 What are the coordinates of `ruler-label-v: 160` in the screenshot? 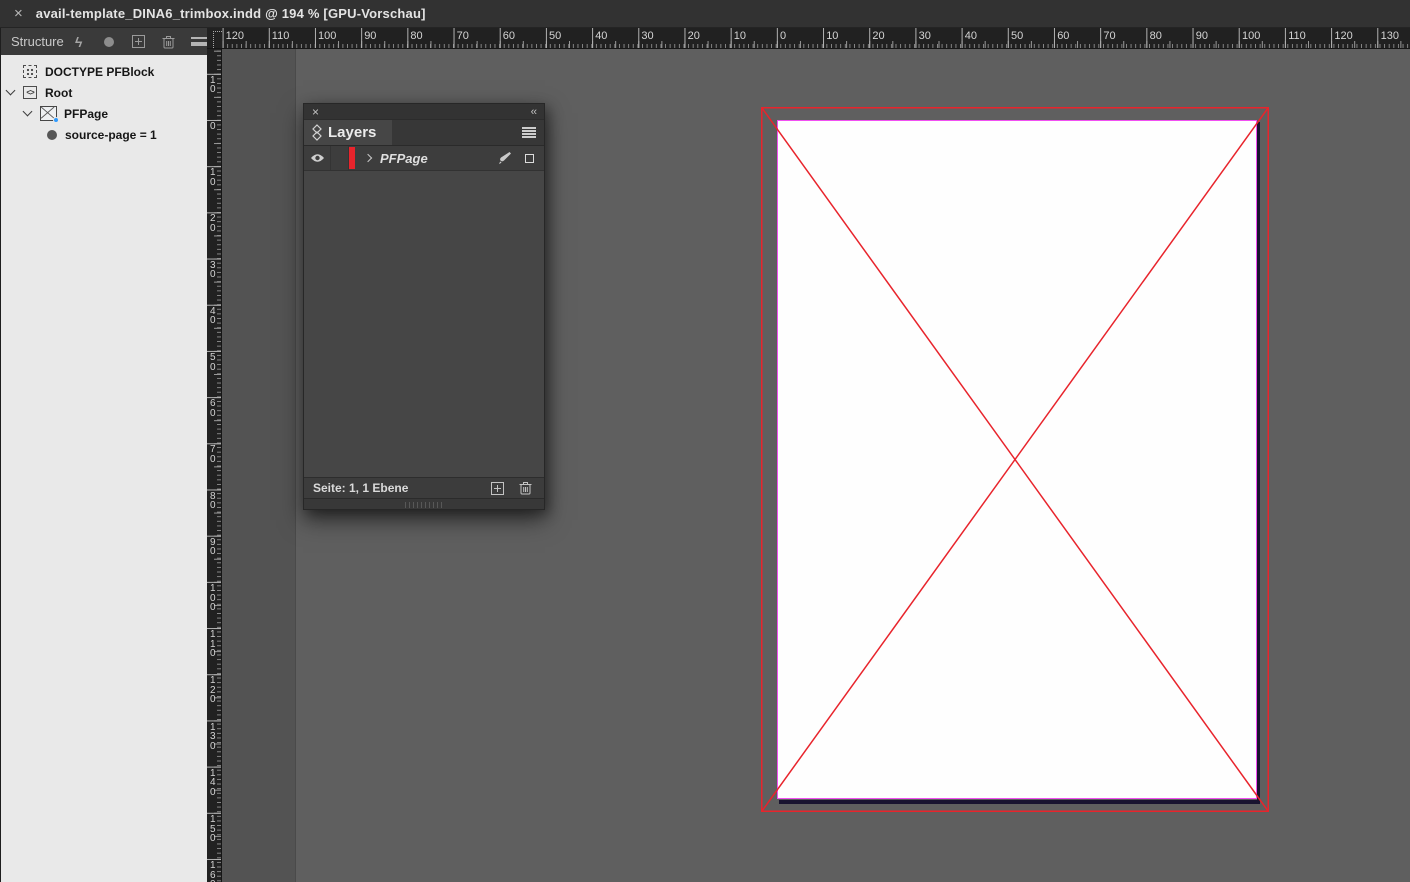 It's located at (213, 871).